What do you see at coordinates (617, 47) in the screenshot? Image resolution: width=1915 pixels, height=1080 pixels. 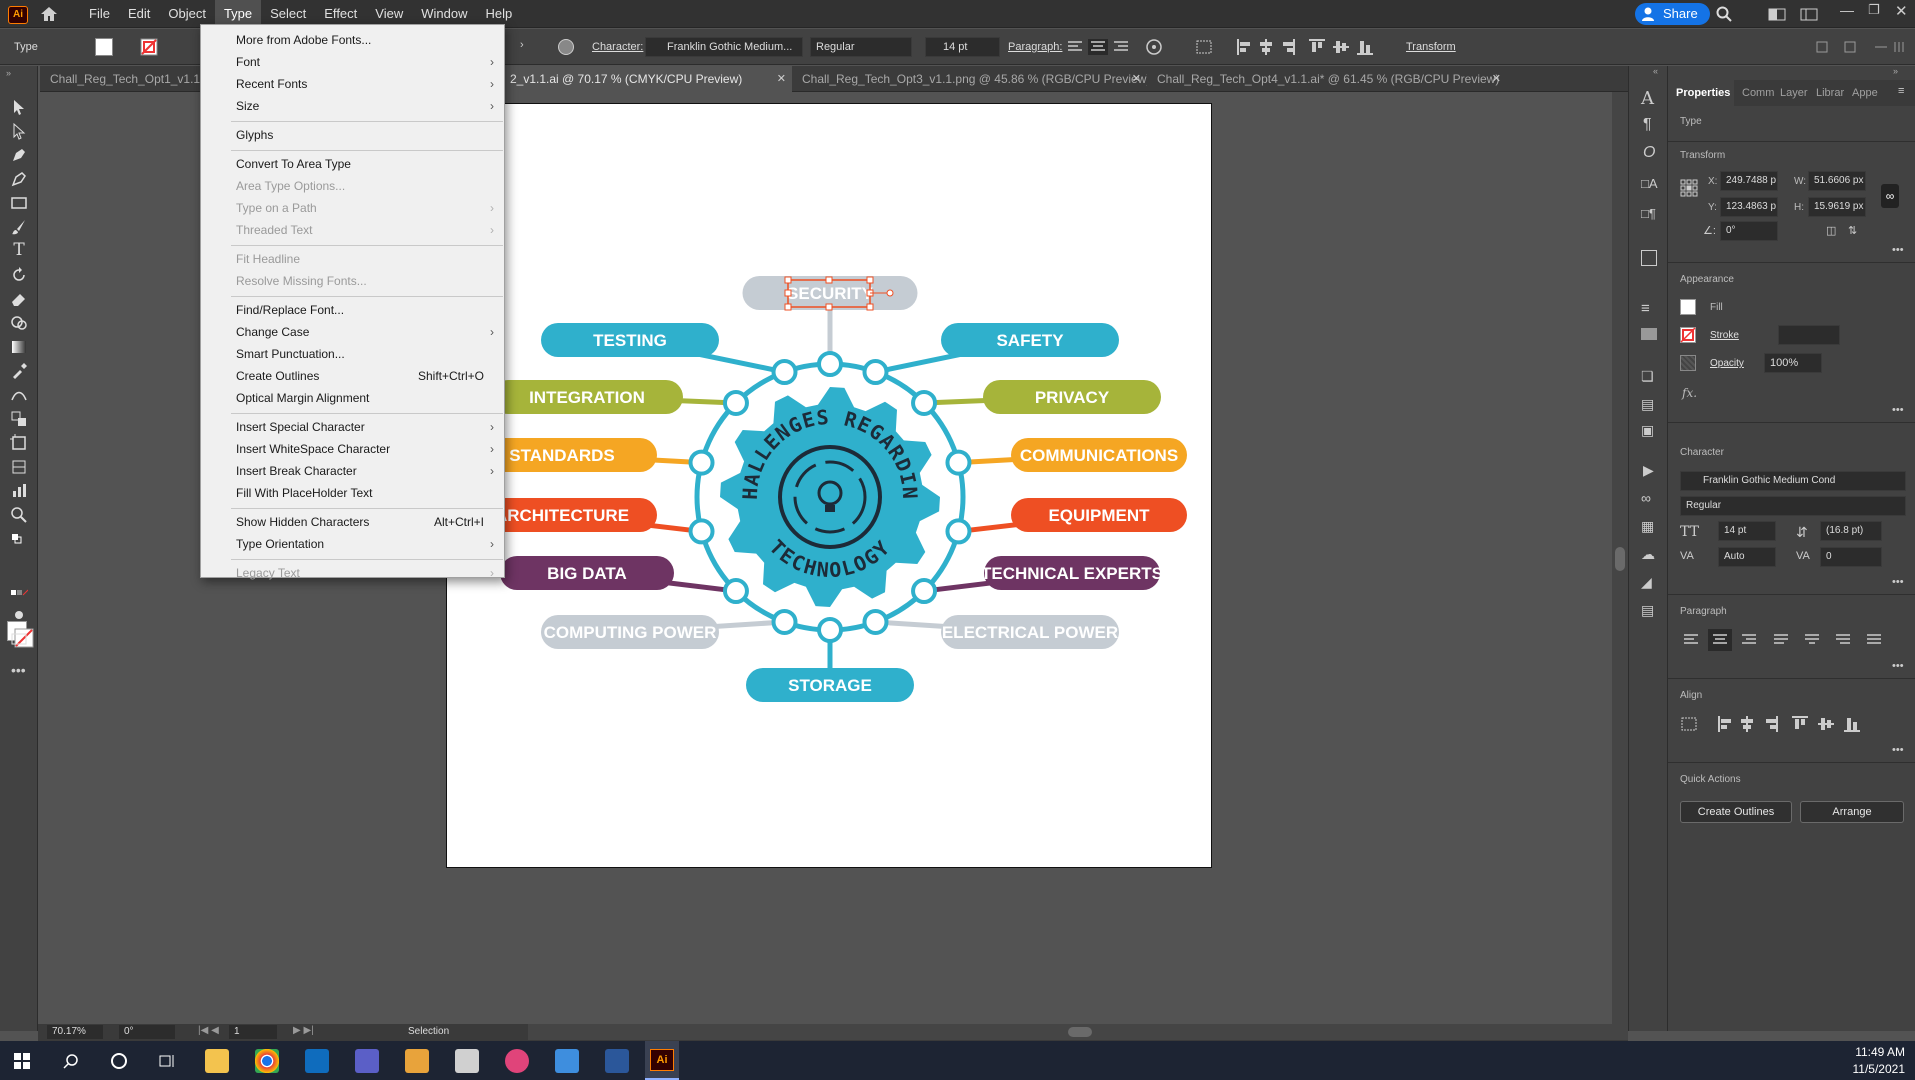 I see `character-panel-link: Character:` at bounding box center [617, 47].